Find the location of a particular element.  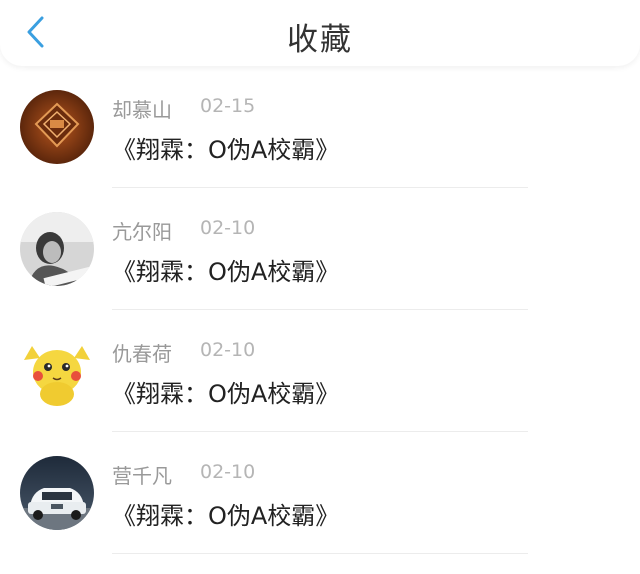

user-name: 亢尔阳 is located at coordinates (142, 232).